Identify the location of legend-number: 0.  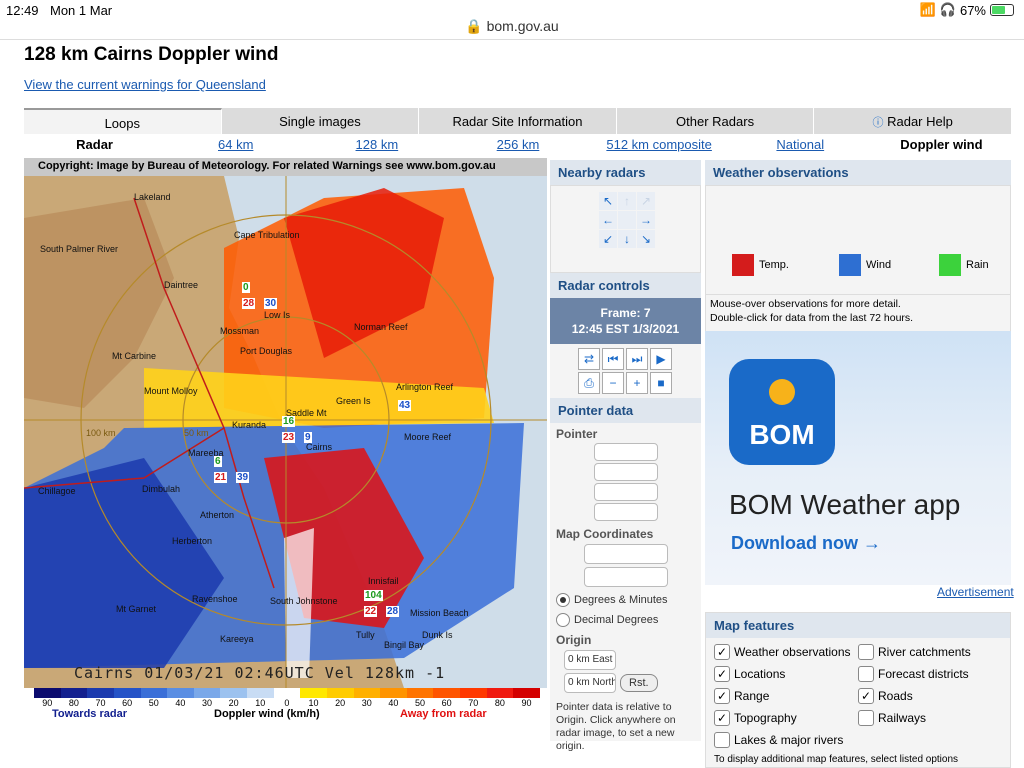
(287, 703).